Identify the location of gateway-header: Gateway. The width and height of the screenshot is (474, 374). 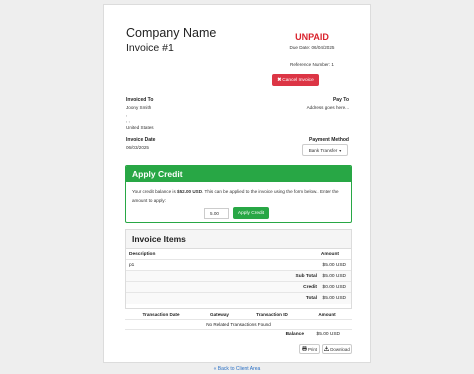
(219, 314).